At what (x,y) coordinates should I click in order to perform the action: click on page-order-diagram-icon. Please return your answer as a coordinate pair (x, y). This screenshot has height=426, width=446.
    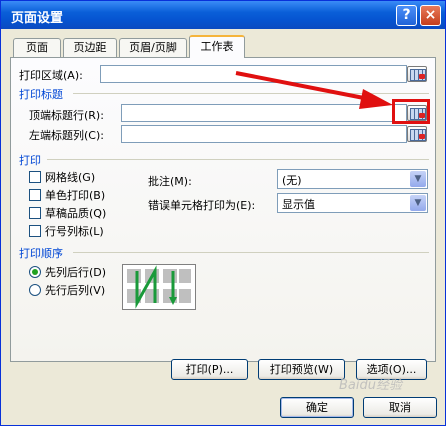
    Looking at the image, I should click on (159, 287).